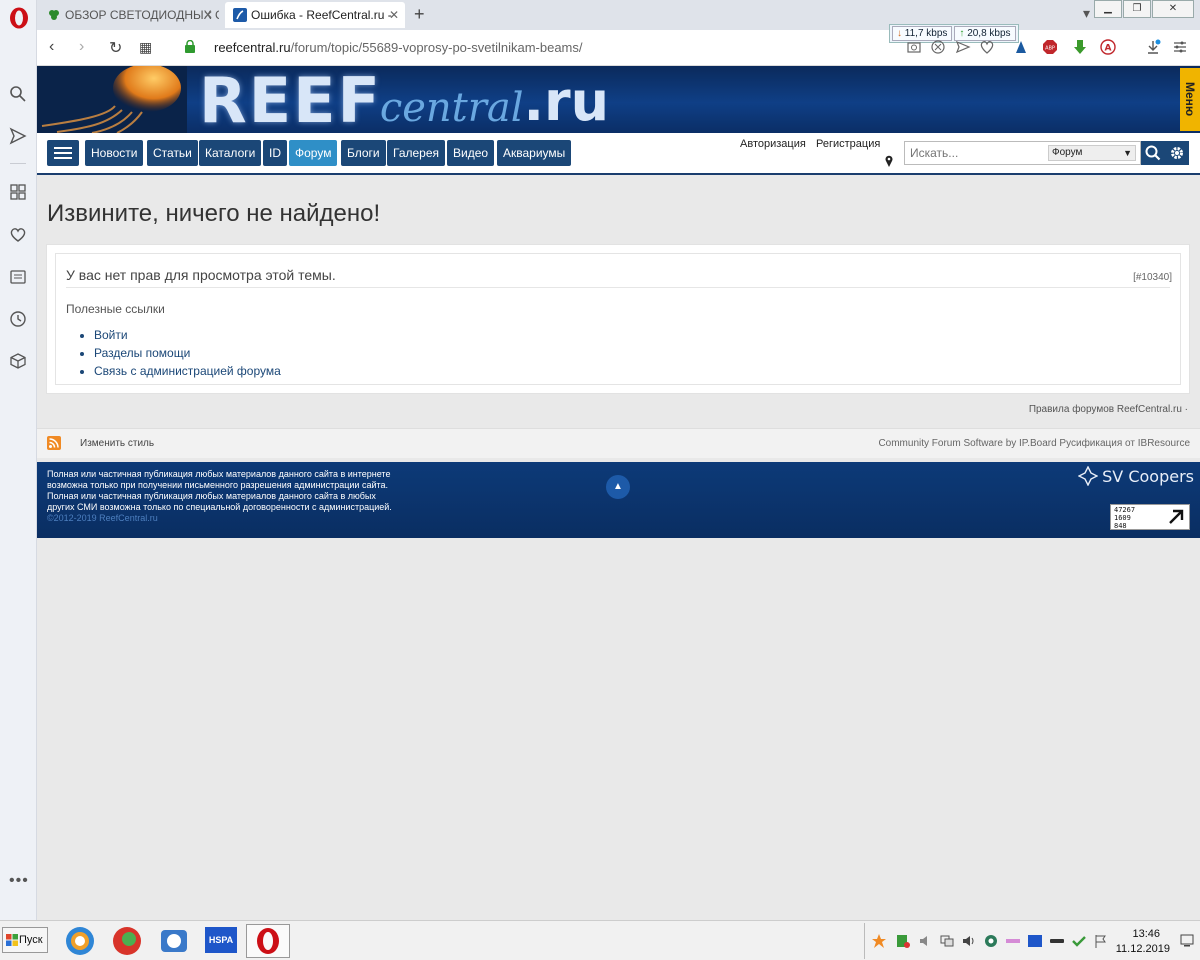 Image resolution: width=1200 pixels, height=960 pixels. I want to click on login-link: Авторизация, so click(773, 144).